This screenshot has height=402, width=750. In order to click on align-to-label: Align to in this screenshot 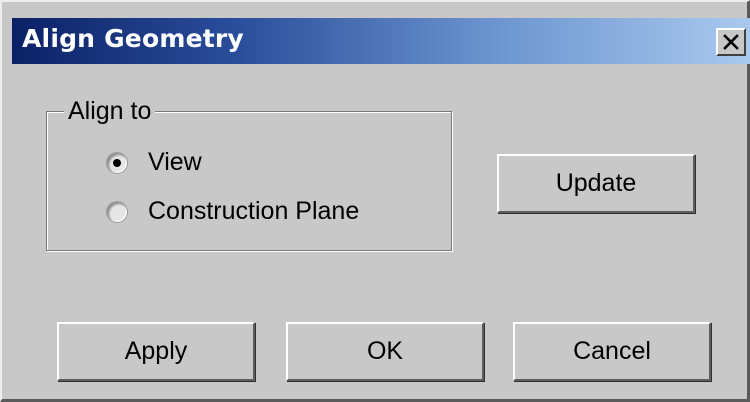, I will do `click(110, 111)`.